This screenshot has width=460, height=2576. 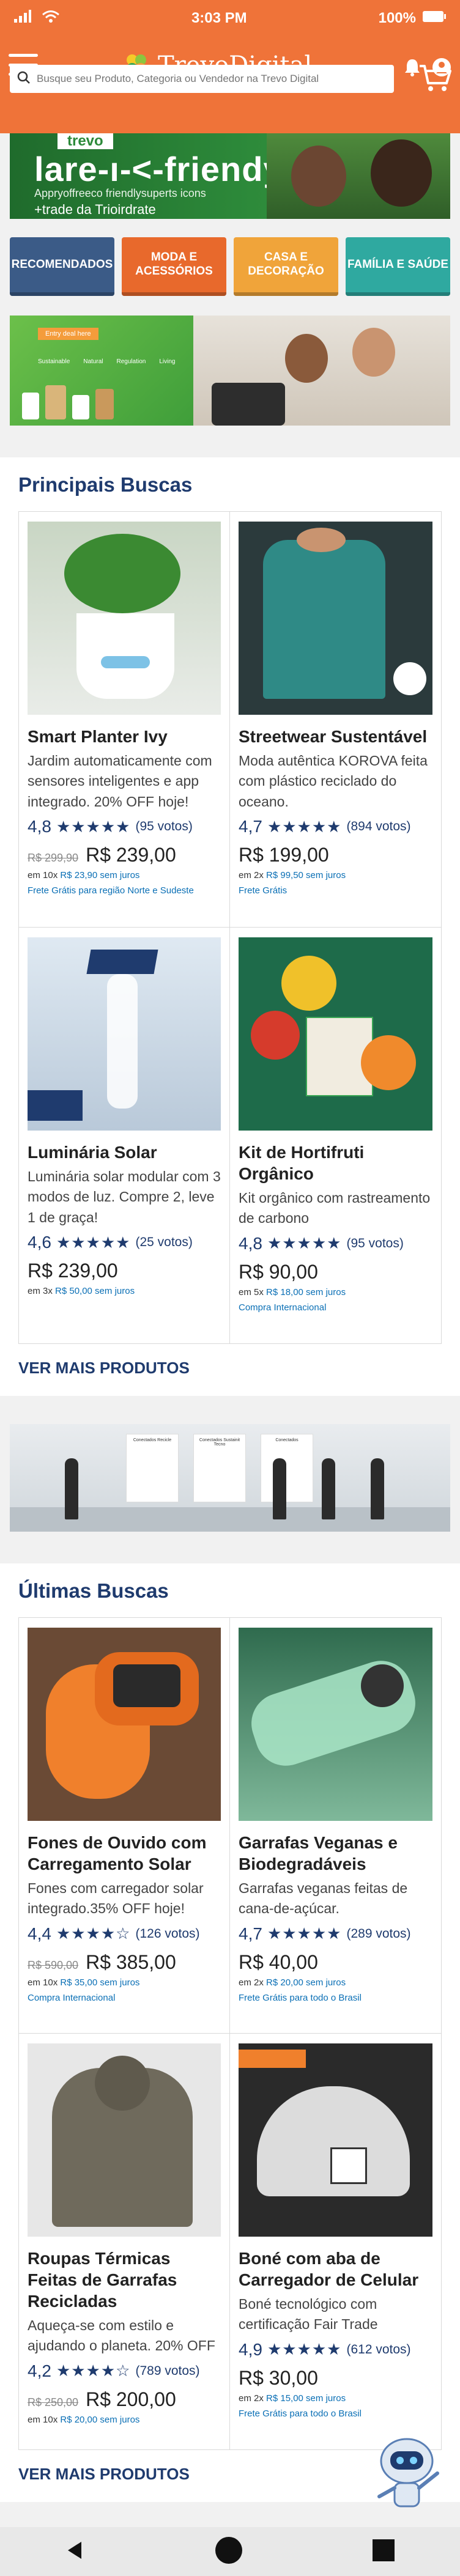 I want to click on shipping-info: Compra Internacional, so click(x=72, y=1998).